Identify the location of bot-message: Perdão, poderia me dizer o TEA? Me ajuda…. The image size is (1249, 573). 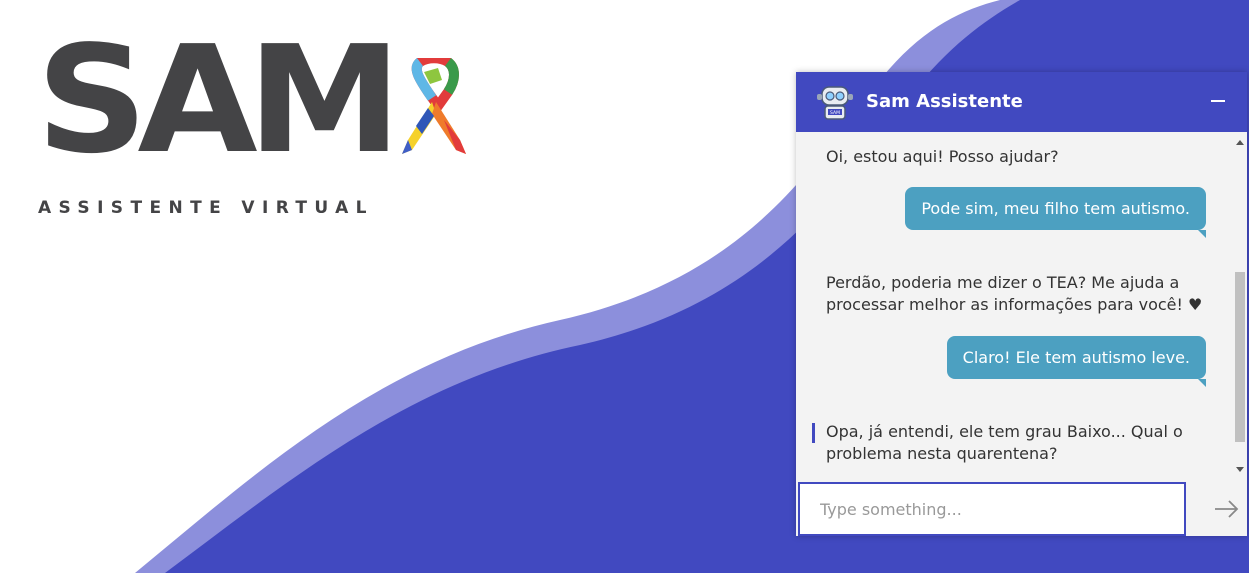
(1014, 294).